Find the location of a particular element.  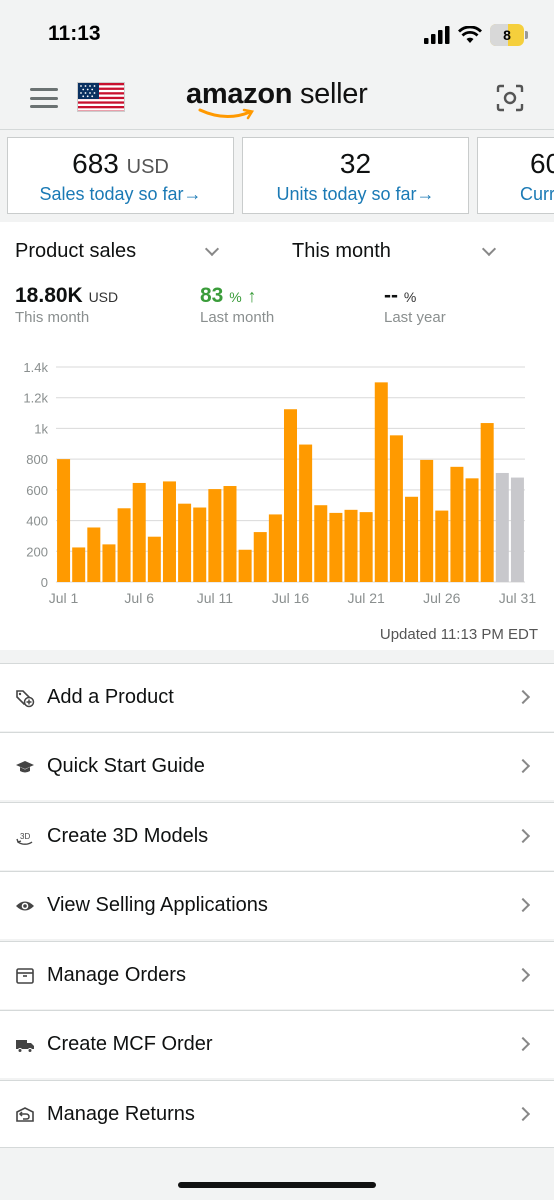

battery-icon: 8 is located at coordinates (509, 35).